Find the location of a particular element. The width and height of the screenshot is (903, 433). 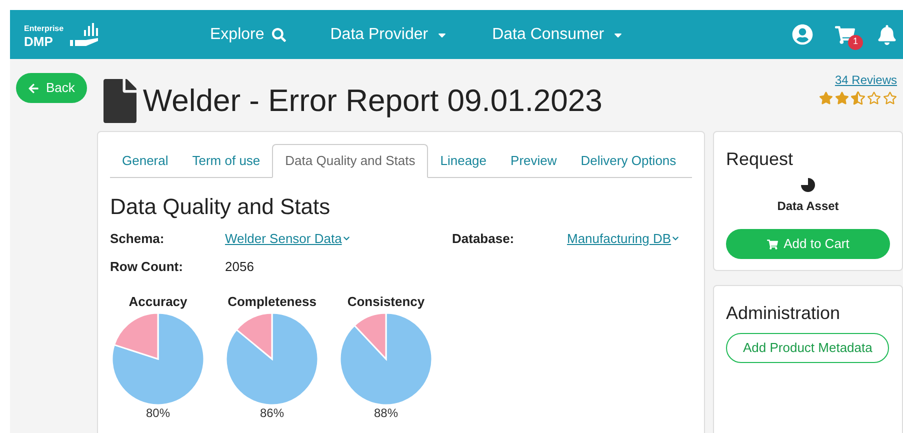

logo-text: Enterprise is located at coordinates (44, 28).